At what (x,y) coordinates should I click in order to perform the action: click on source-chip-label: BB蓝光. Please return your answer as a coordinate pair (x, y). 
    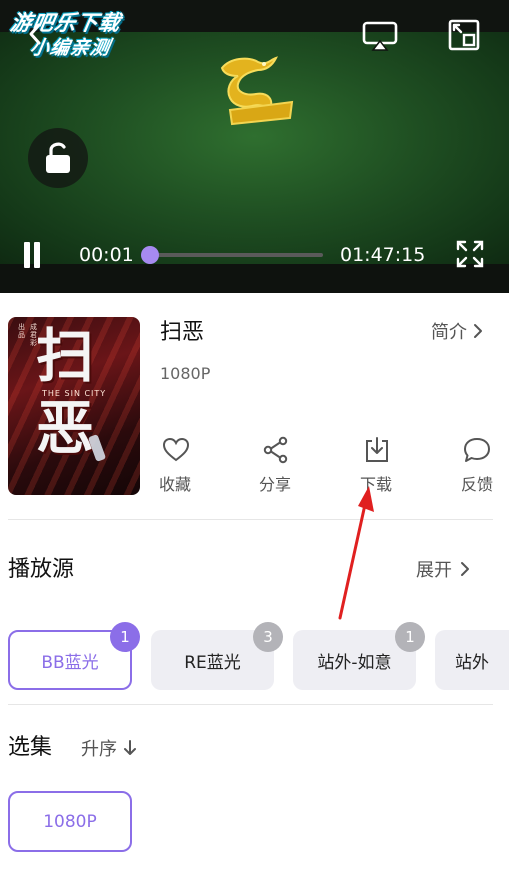
    Looking at the image, I should click on (70, 662).